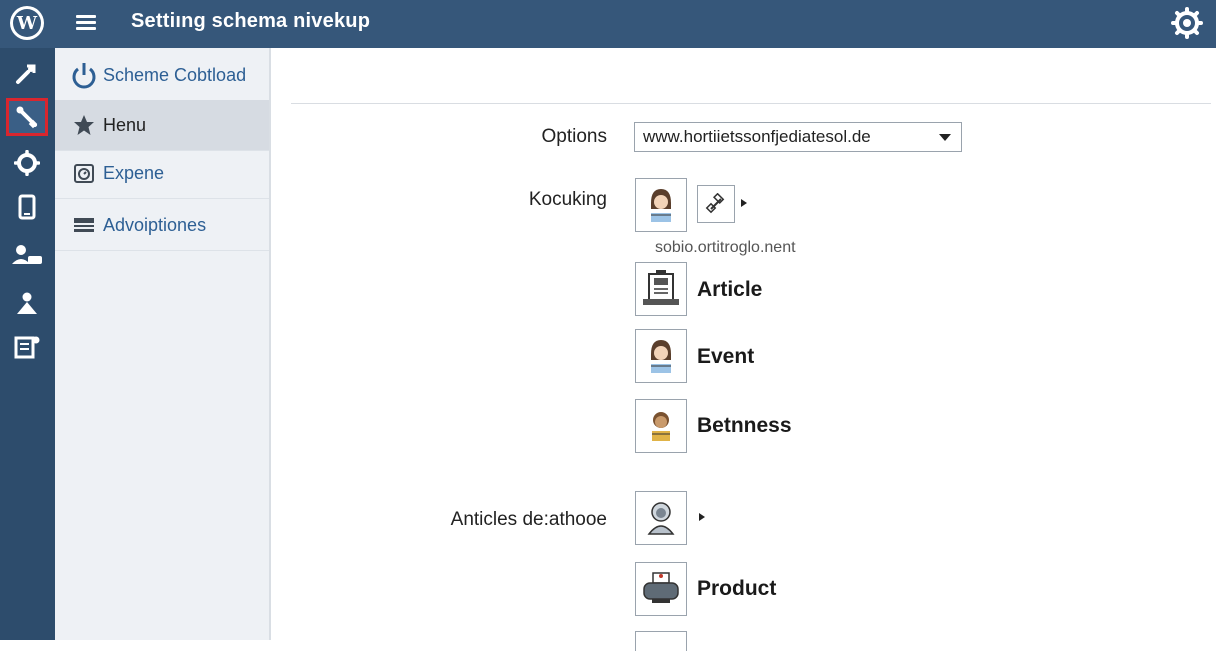  Describe the element at coordinates (27, 23) in the screenshot. I see `wordpress-logo-icon: W` at that location.